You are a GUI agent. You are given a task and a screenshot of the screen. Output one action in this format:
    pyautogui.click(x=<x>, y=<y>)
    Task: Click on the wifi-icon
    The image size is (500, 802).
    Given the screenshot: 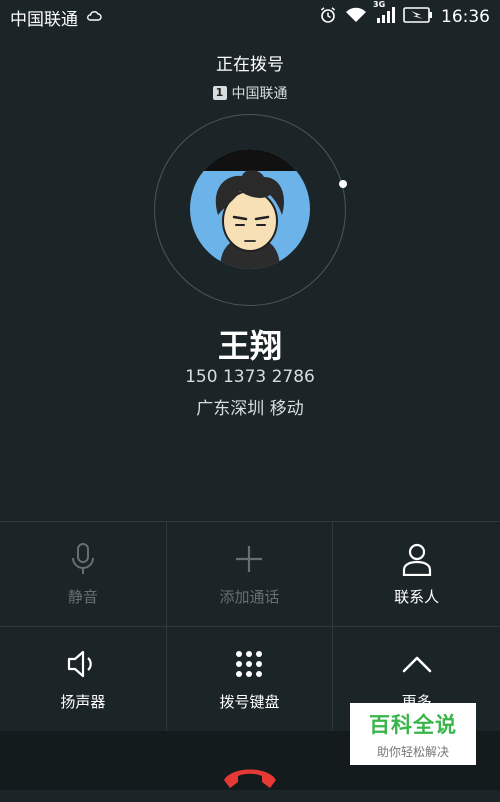 What is the action you would take?
    pyautogui.click(x=356, y=17)
    